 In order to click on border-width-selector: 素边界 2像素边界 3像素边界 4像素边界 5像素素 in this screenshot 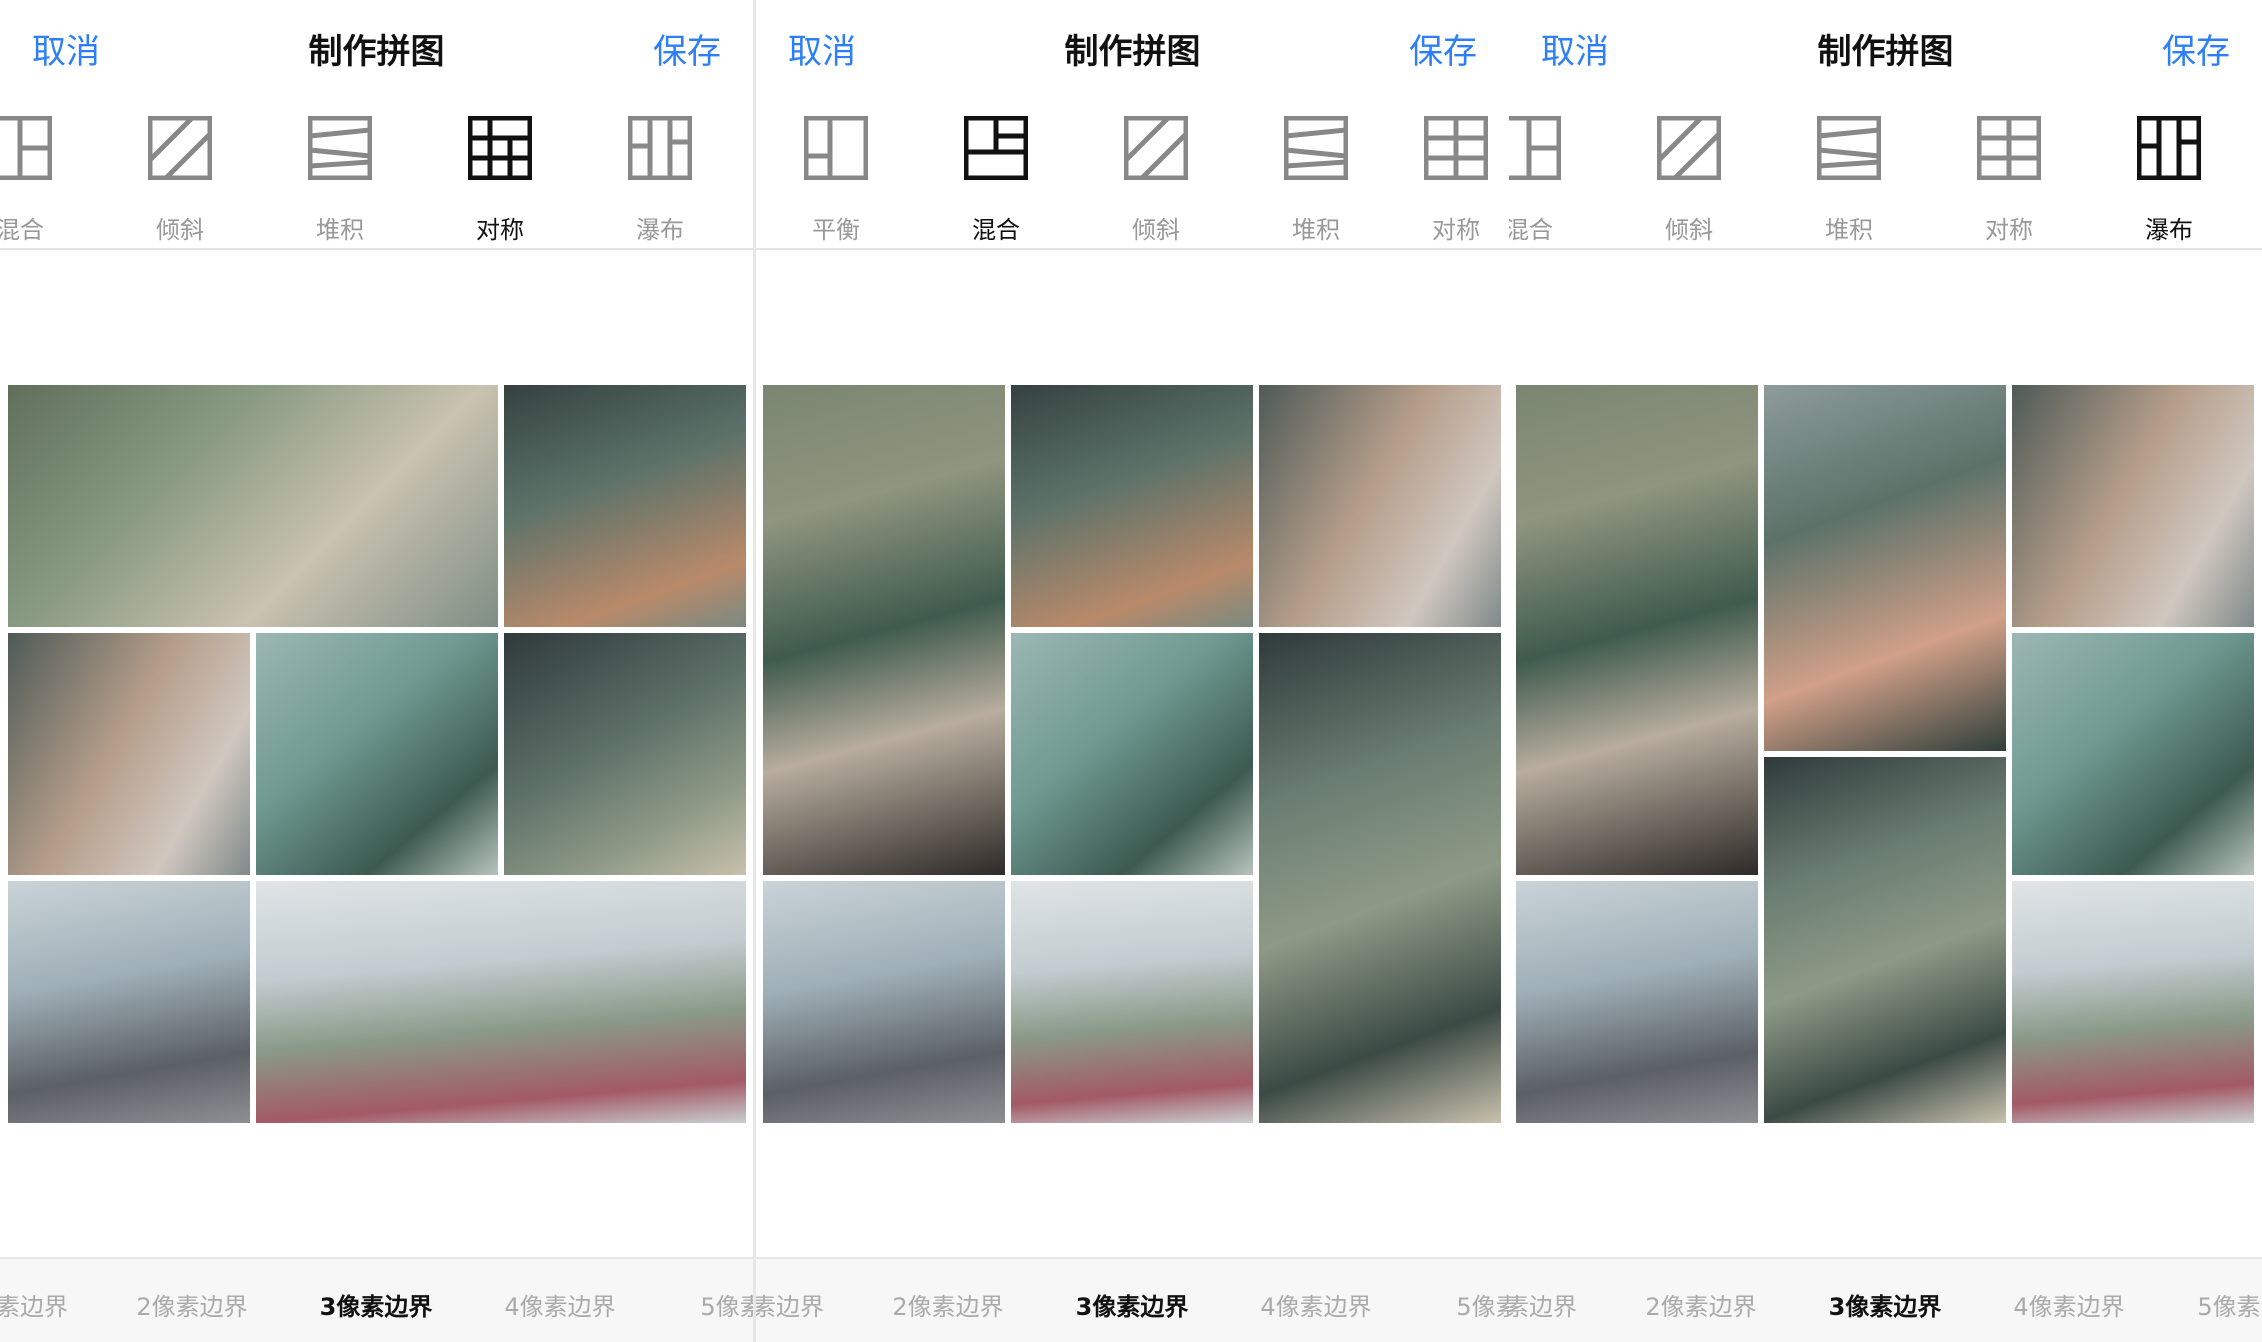, I will do `click(1885, 1299)`.